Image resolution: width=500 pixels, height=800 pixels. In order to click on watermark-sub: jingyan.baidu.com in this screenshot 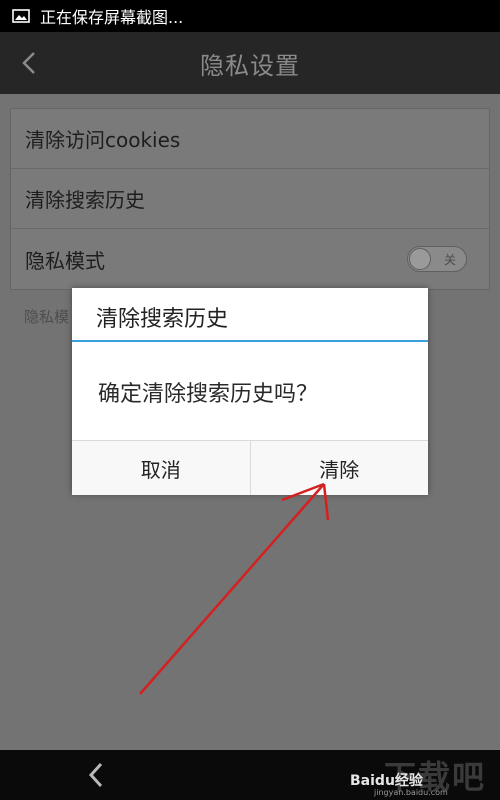, I will do `click(411, 792)`.